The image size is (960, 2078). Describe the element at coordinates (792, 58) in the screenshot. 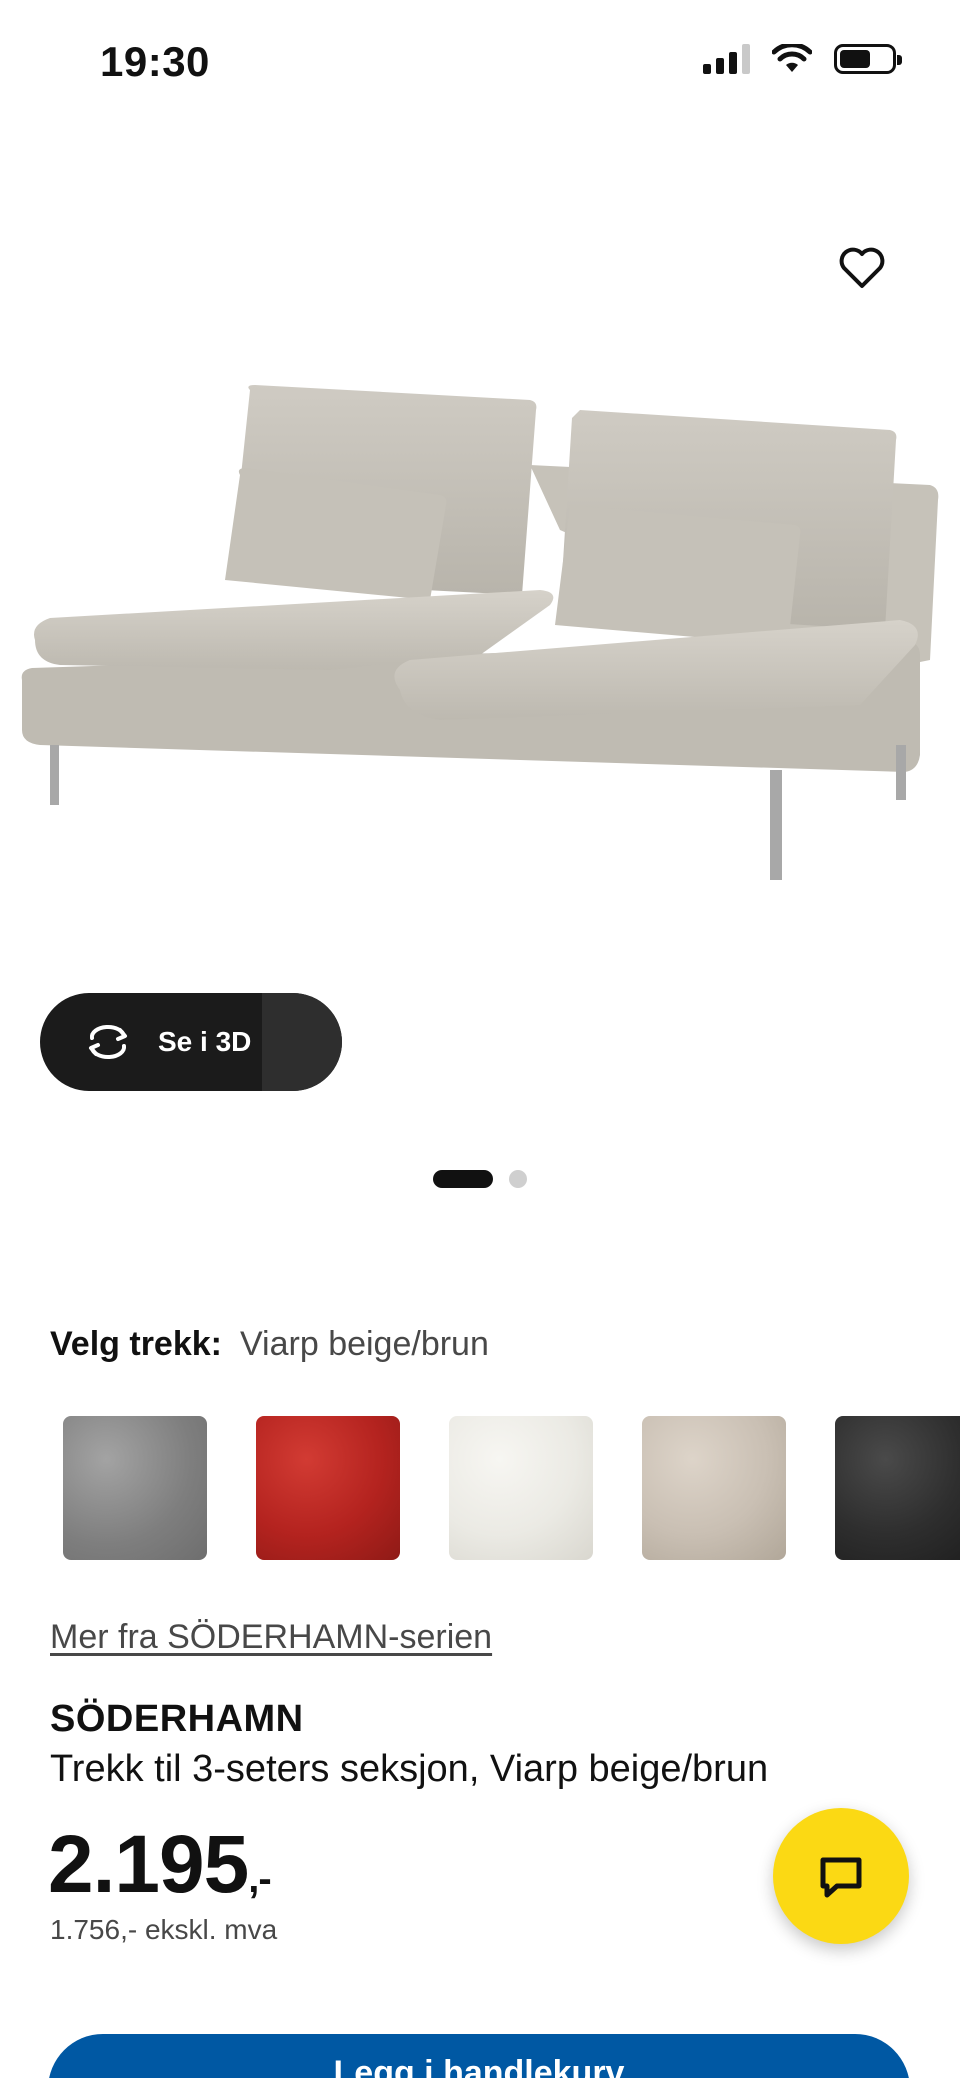

I see `wifi-icon` at that location.